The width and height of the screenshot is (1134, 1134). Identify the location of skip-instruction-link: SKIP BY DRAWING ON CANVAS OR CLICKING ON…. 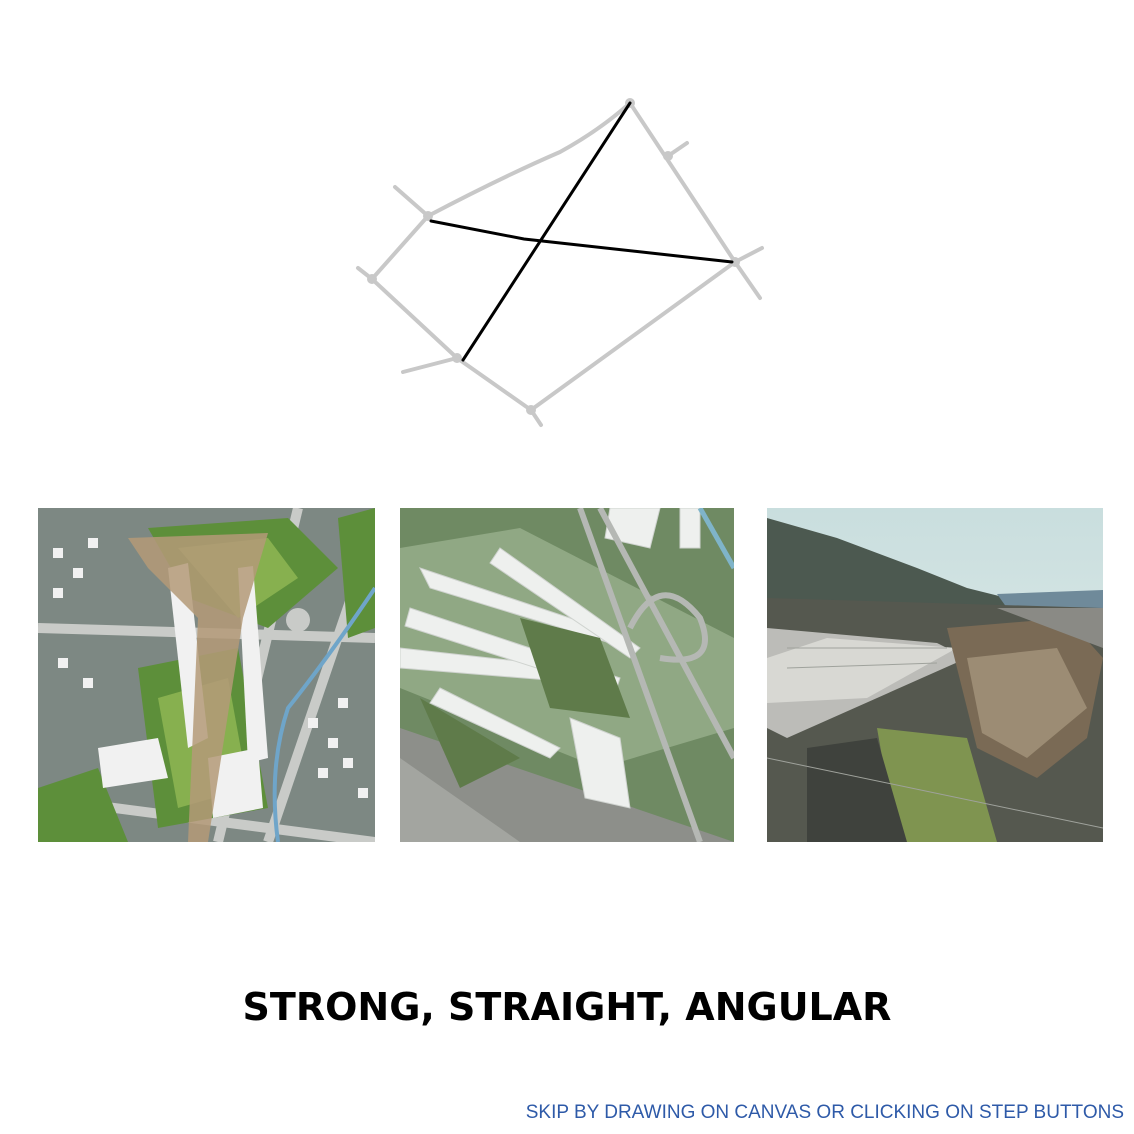
(825, 1113).